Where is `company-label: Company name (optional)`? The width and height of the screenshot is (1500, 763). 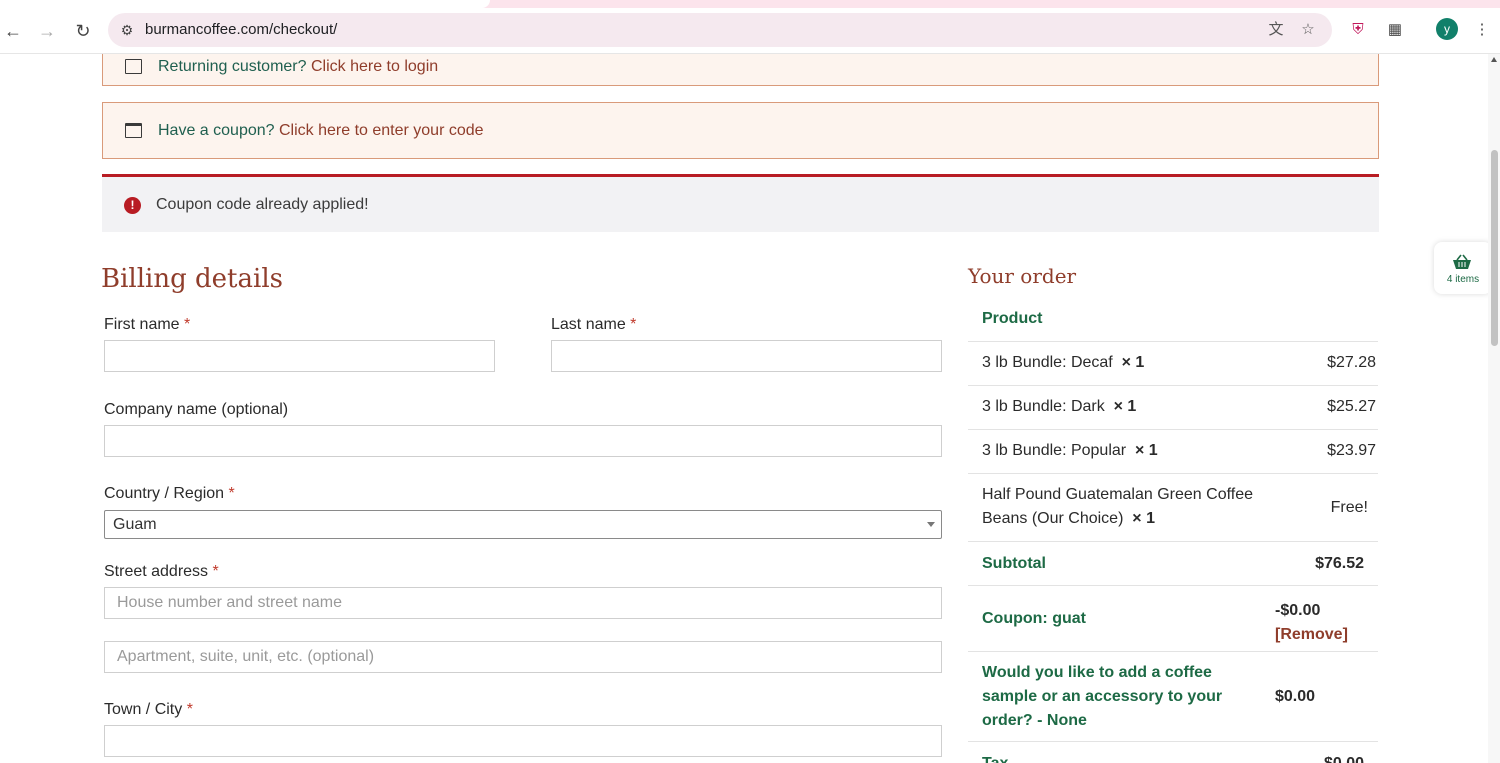
company-label: Company name (optional) is located at coordinates (196, 409).